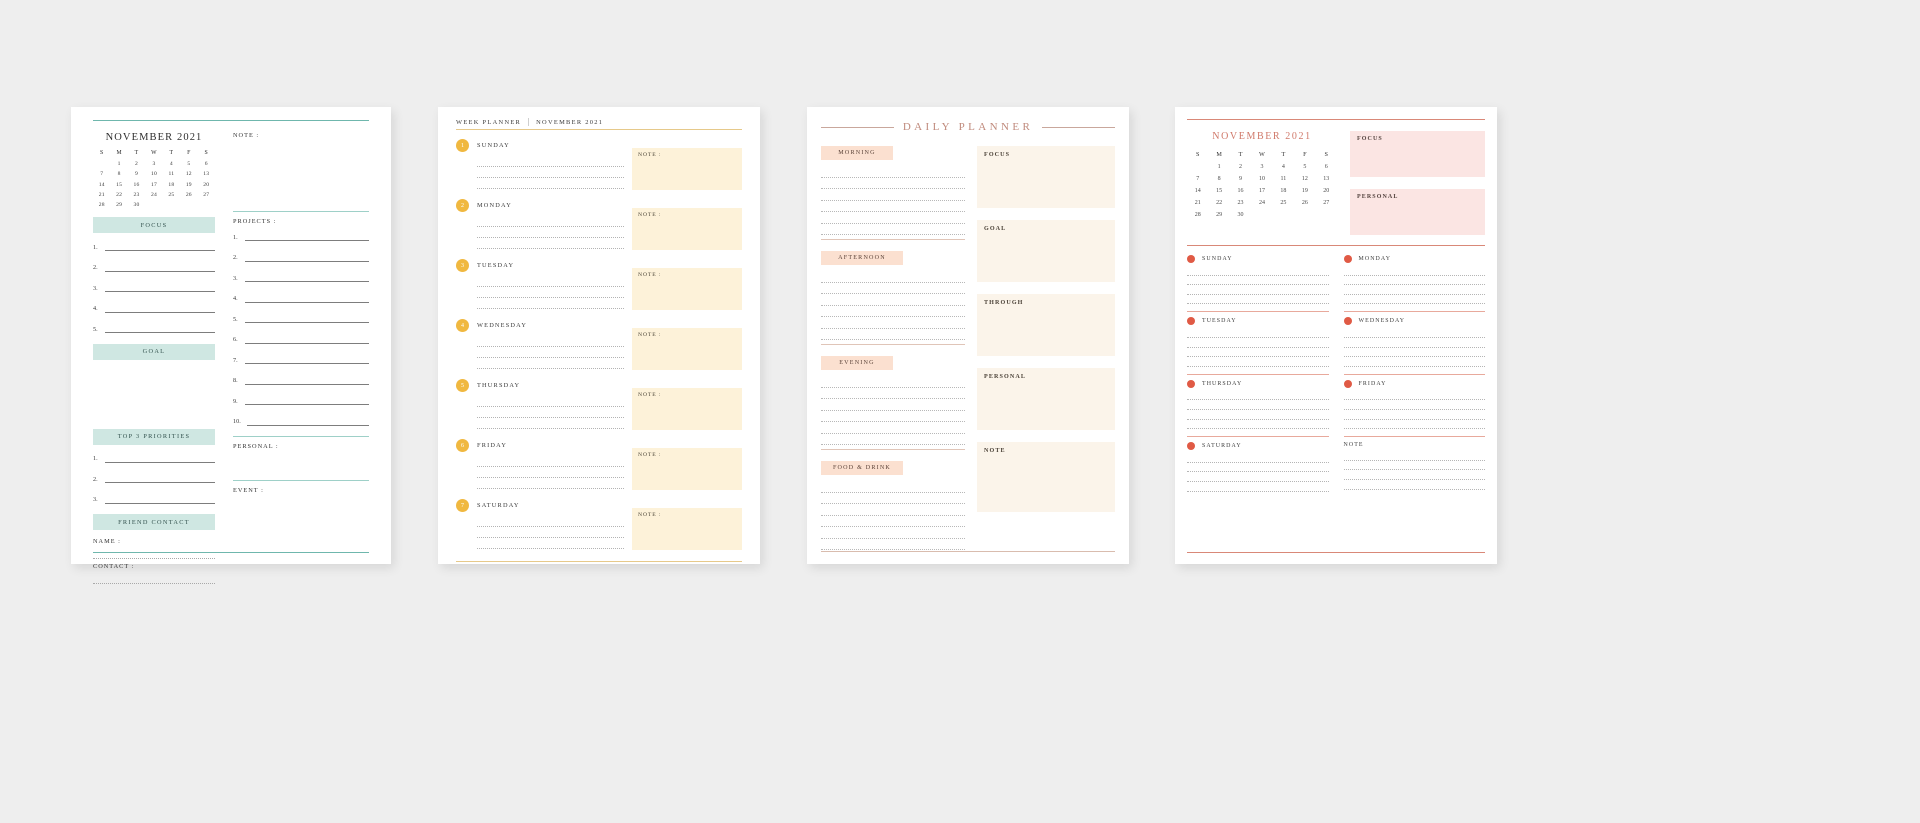  What do you see at coordinates (1417, 212) in the screenshot?
I see `personal-box: PERSONAL` at bounding box center [1417, 212].